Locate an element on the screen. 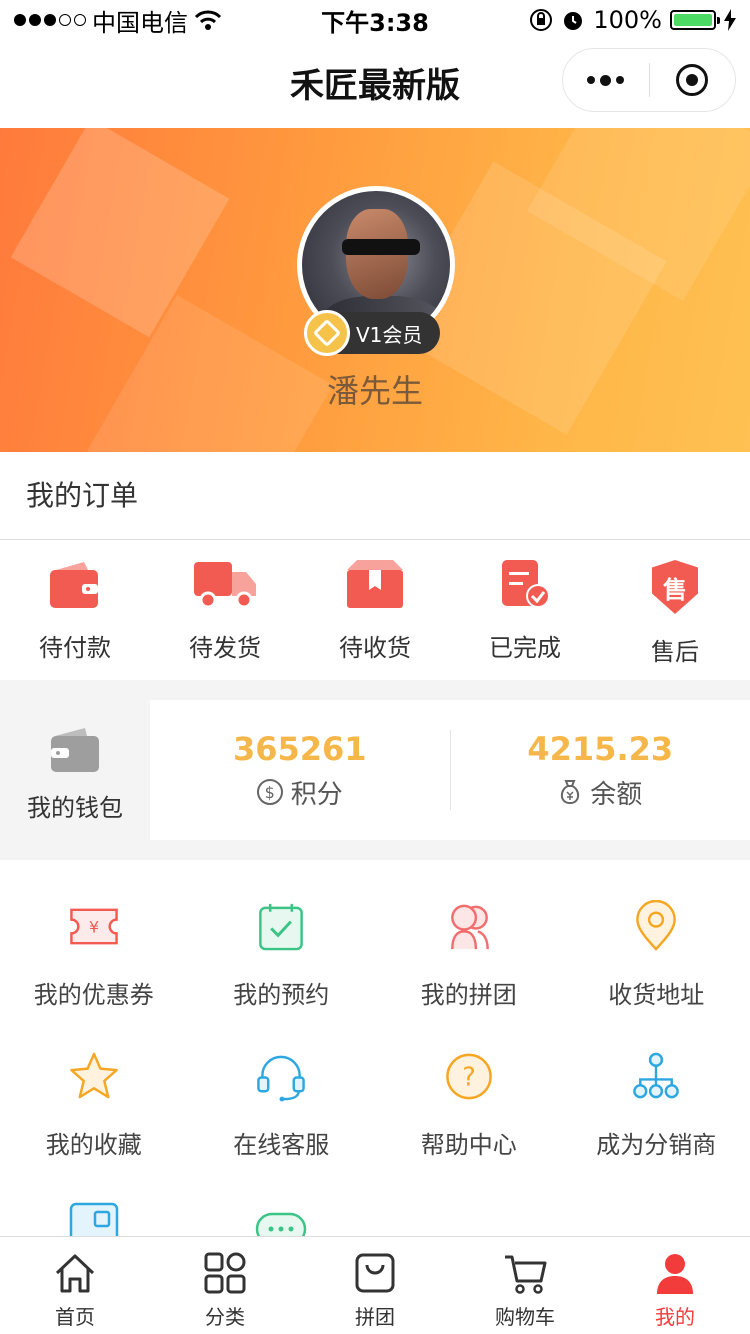 The height and width of the screenshot is (1334, 750). menu-help-center: ? 帮助中心 is located at coordinates (469, 1085).